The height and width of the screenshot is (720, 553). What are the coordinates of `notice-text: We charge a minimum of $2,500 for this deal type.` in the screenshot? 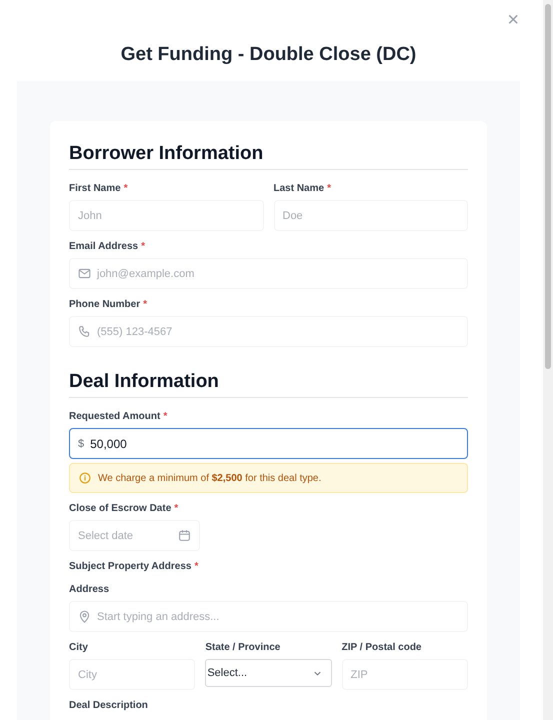 It's located at (210, 478).